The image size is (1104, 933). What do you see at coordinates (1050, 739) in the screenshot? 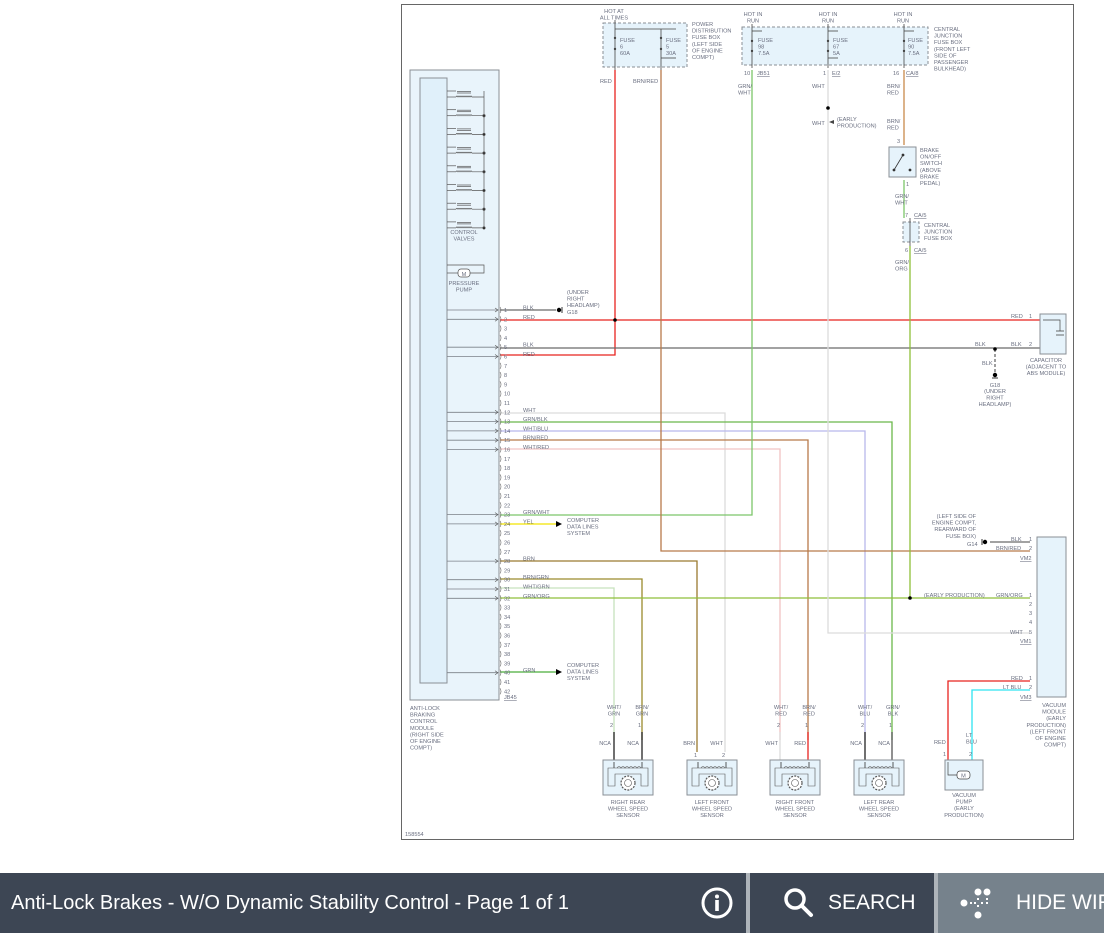
I see `text-line: OF ENGINE` at bounding box center [1050, 739].